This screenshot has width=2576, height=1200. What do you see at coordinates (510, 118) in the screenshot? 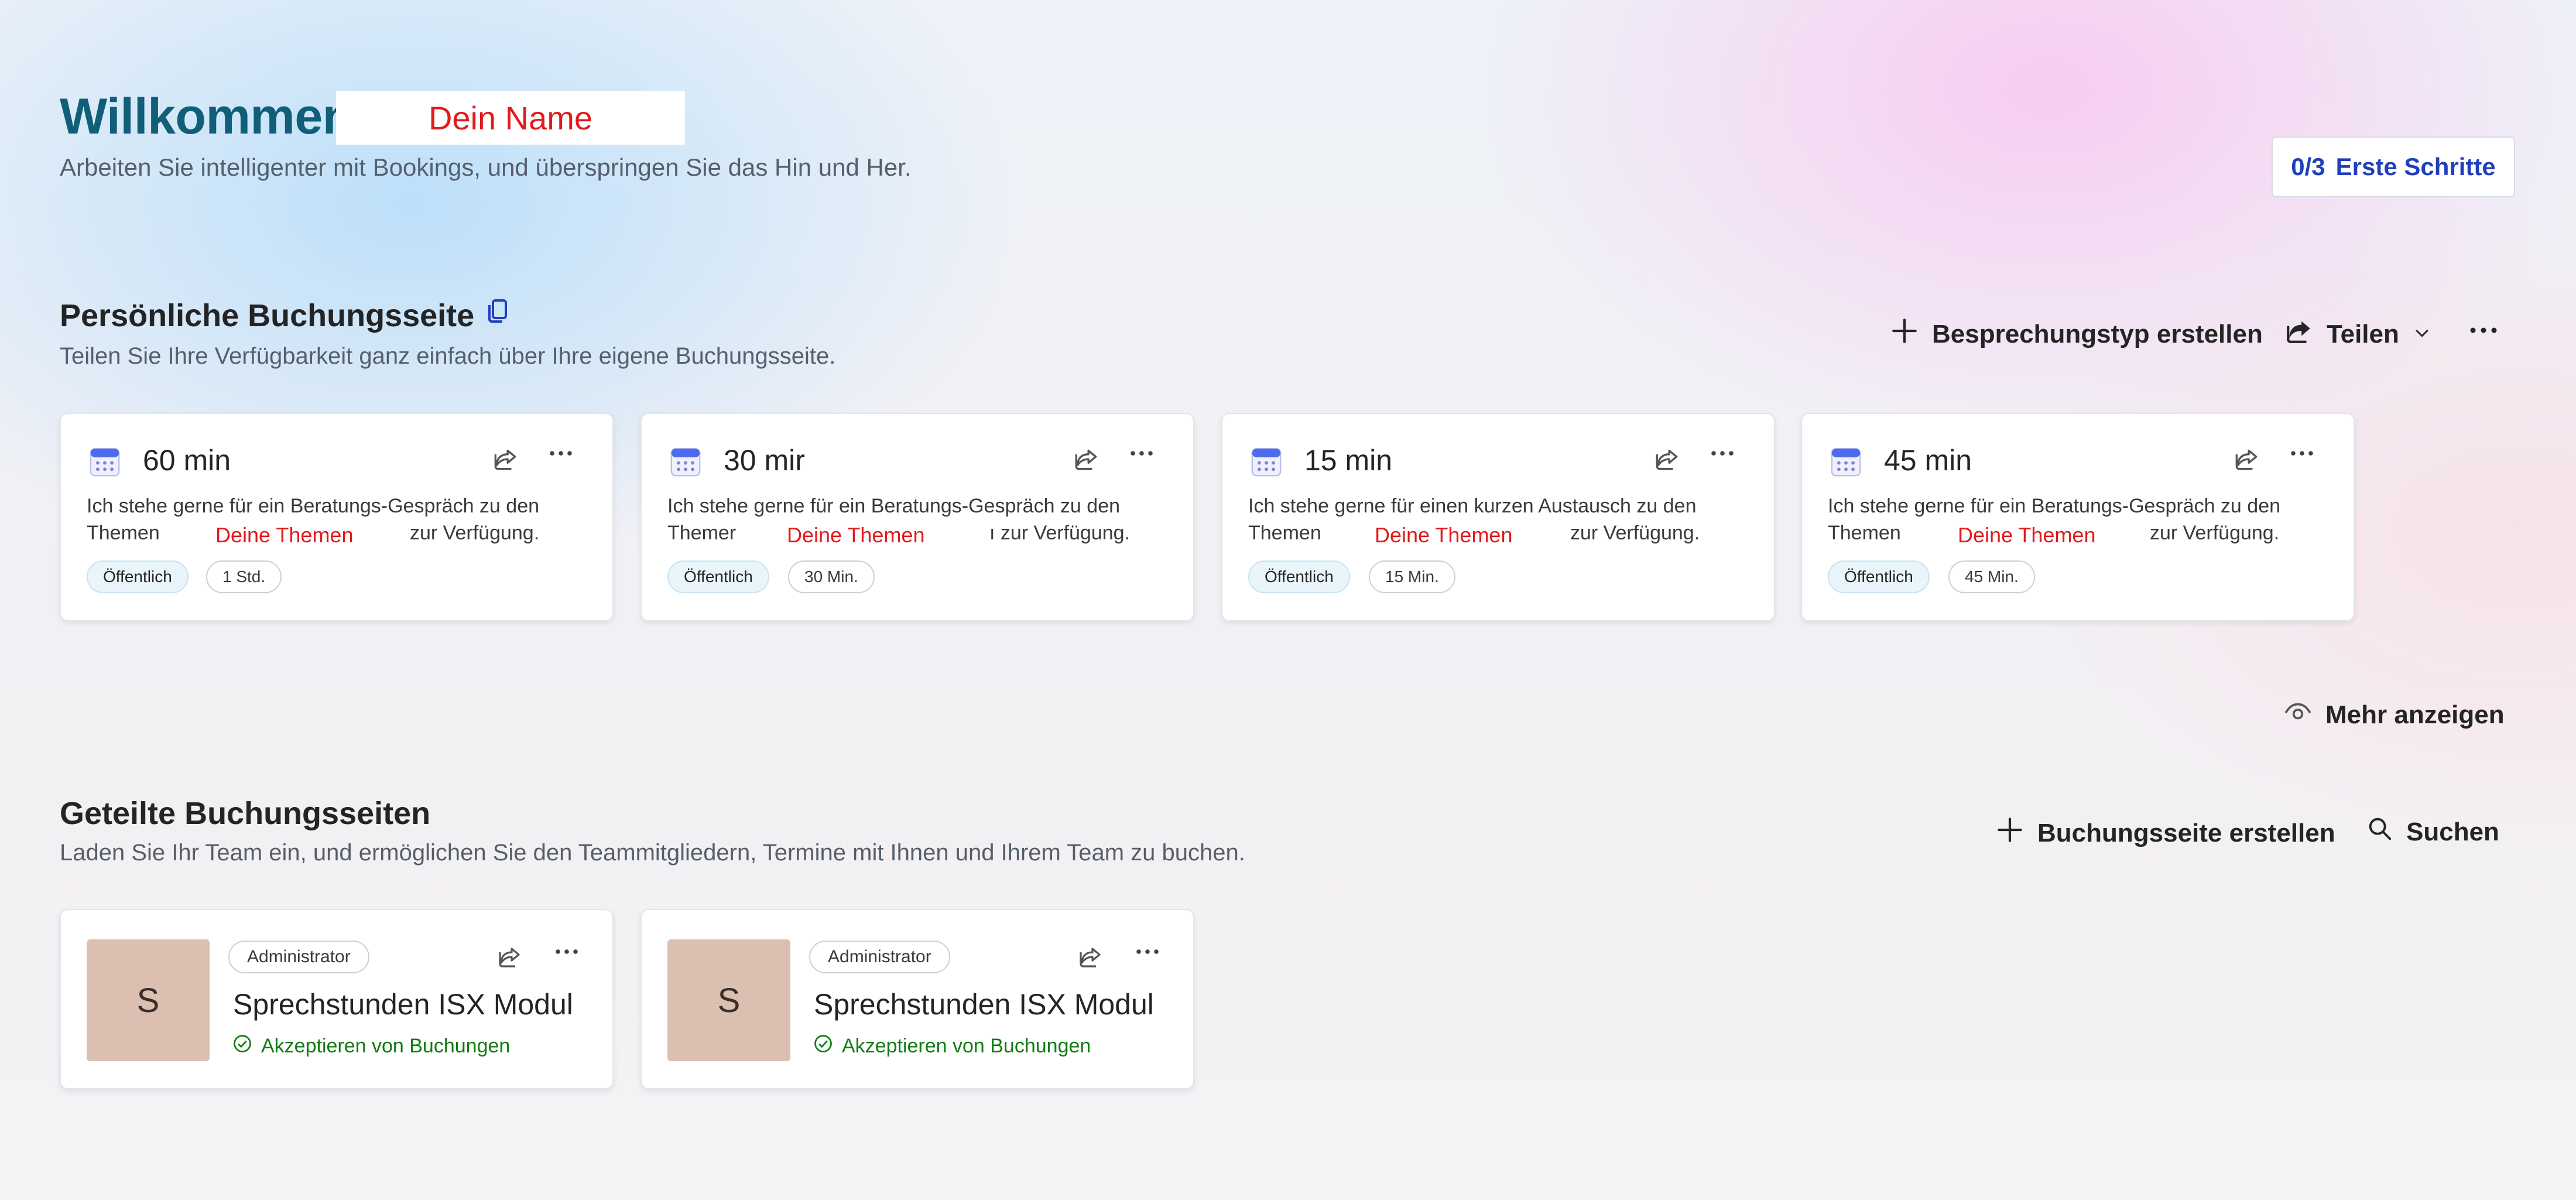
I see `user-name-placeholder: Dein Name` at bounding box center [510, 118].